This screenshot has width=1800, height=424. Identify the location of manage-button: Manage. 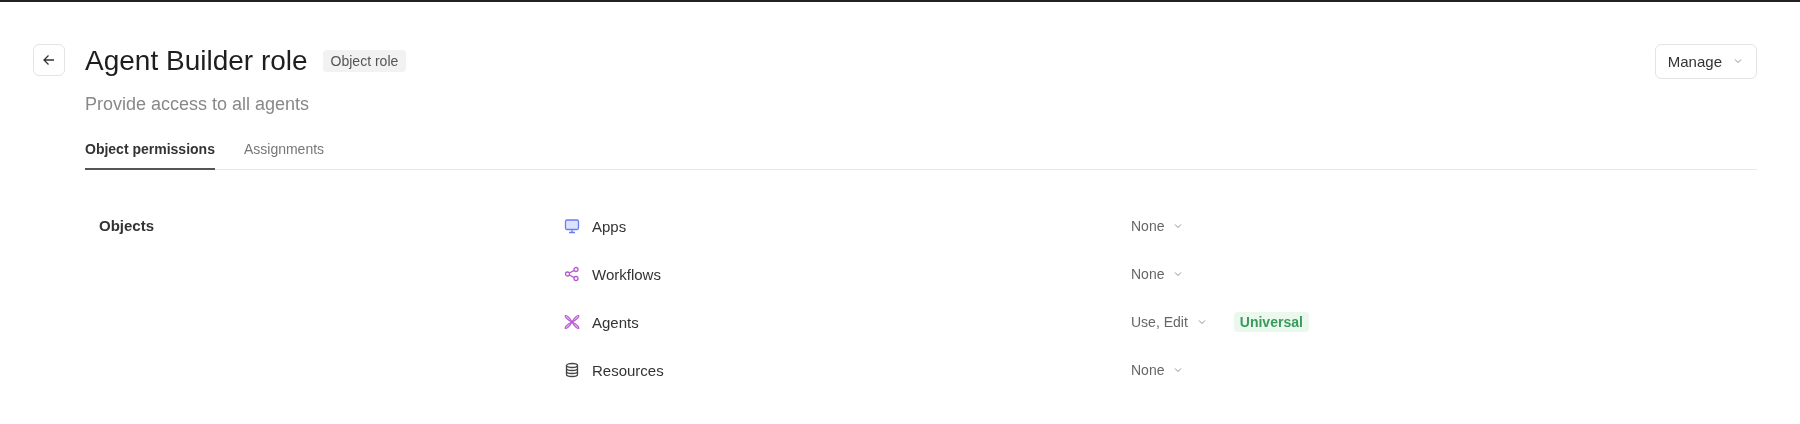
(1705, 61).